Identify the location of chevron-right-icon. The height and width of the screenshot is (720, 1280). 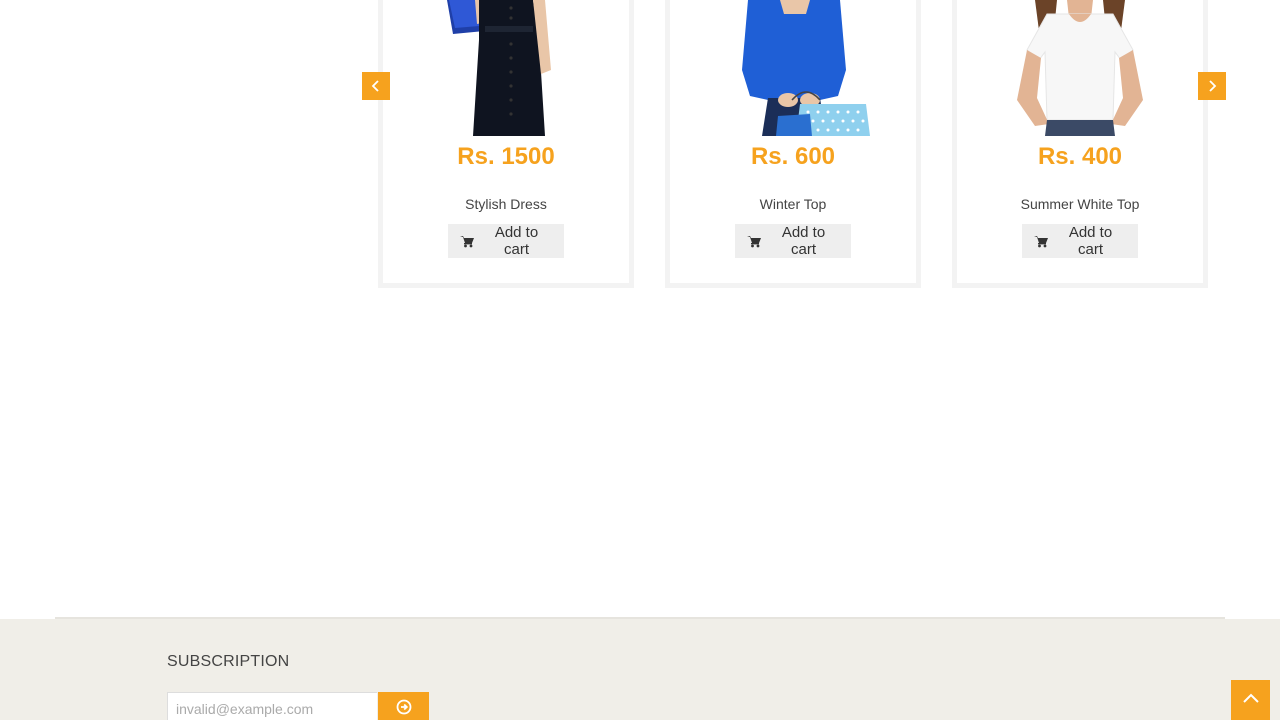
(1212, 86).